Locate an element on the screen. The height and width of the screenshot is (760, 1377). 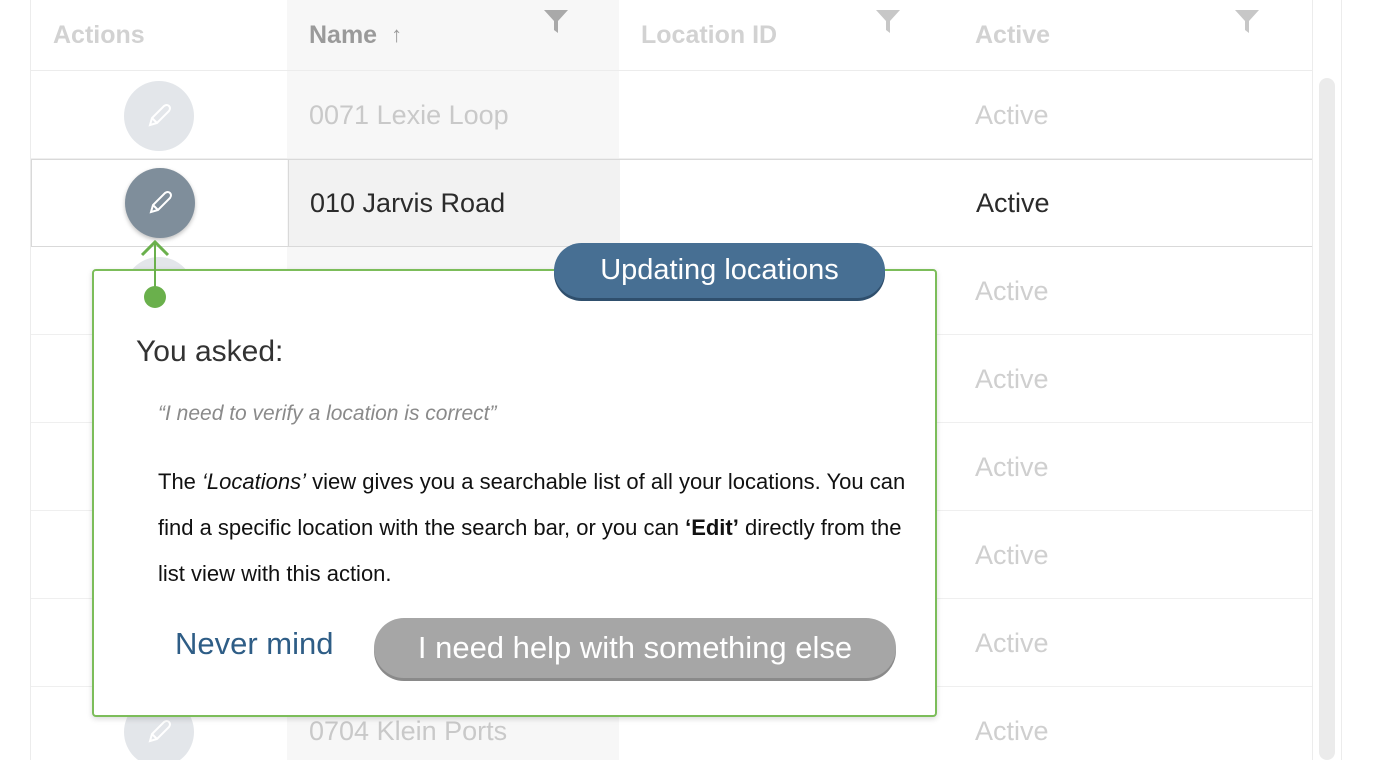
body-text-part1: The is located at coordinates (180, 481).